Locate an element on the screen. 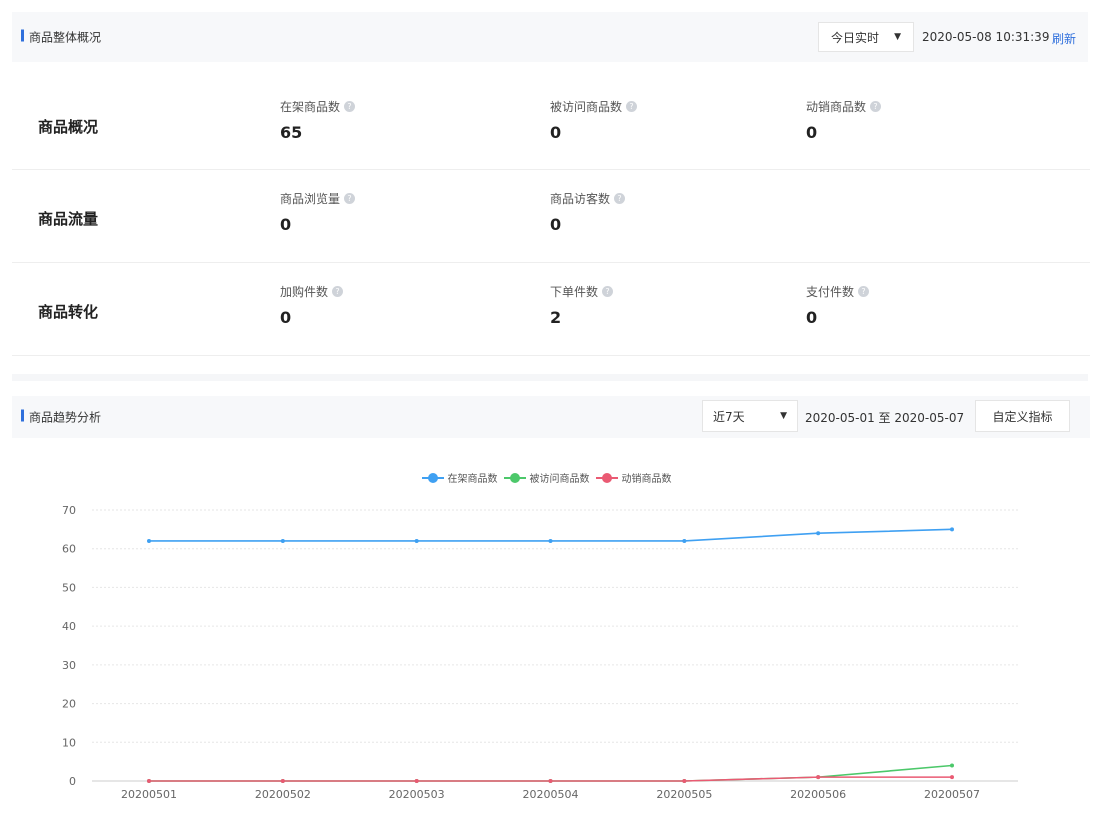 The width and height of the screenshot is (1093, 819). y-tick-label: 60 is located at coordinates (69, 549).